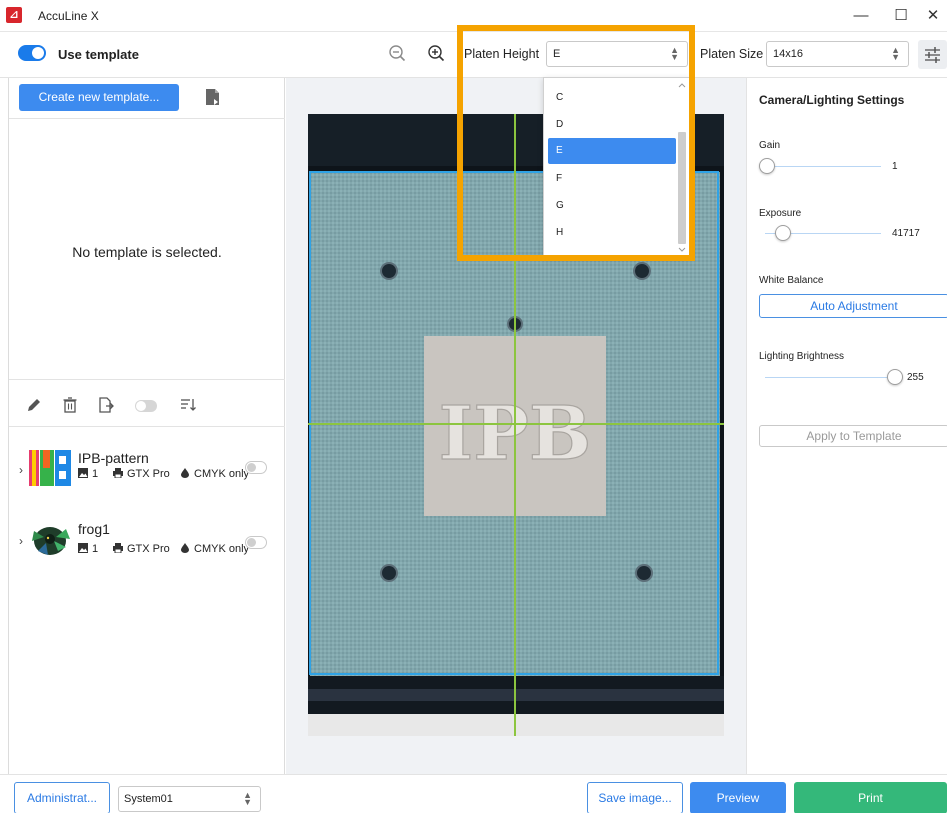 The height and width of the screenshot is (813, 947). Describe the element at coordinates (802, 356) in the screenshot. I see `lighting-brightness-label: Lighting Brightness` at that location.